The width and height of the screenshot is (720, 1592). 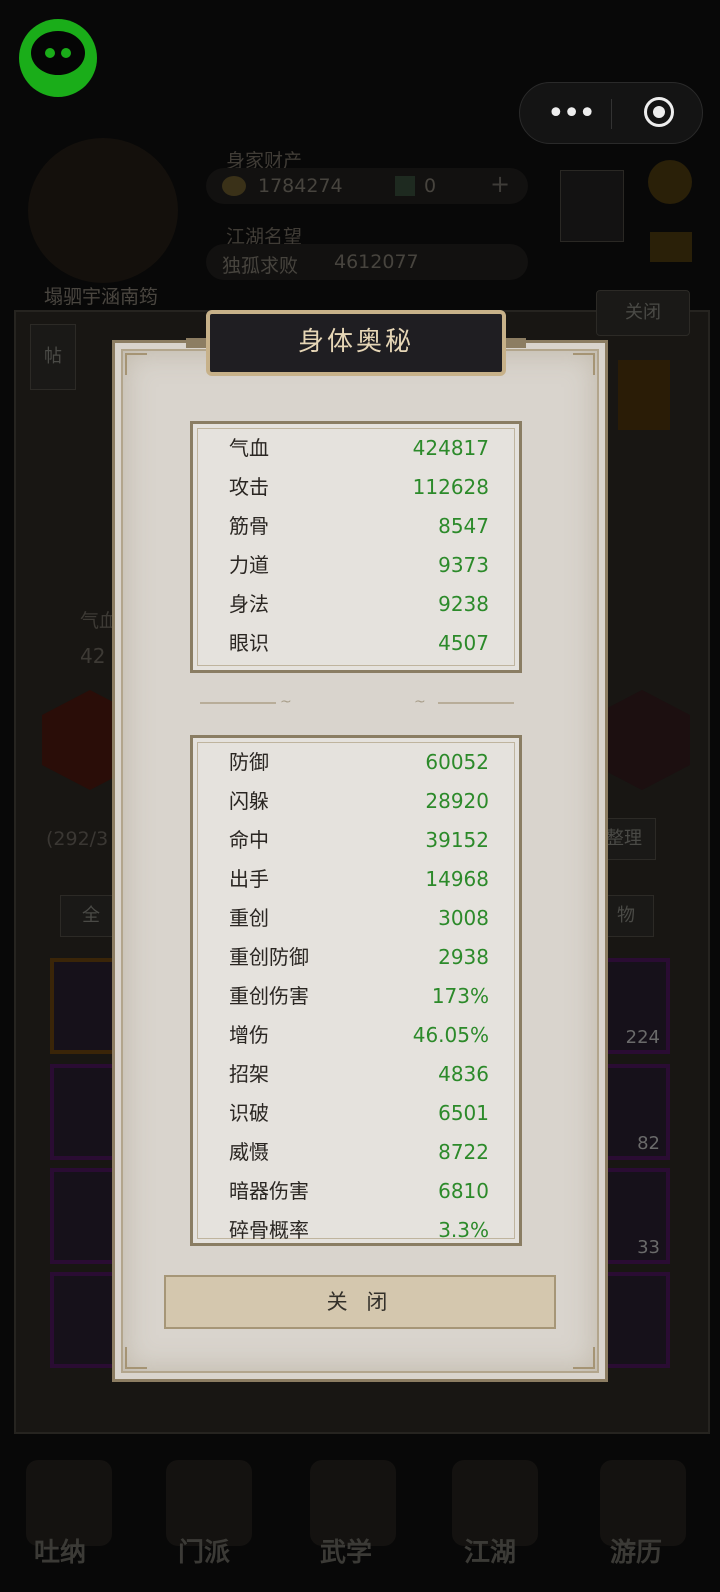 What do you see at coordinates (359, 1035) in the screenshot?
I see `stat-row: 增伤 46.05%` at bounding box center [359, 1035].